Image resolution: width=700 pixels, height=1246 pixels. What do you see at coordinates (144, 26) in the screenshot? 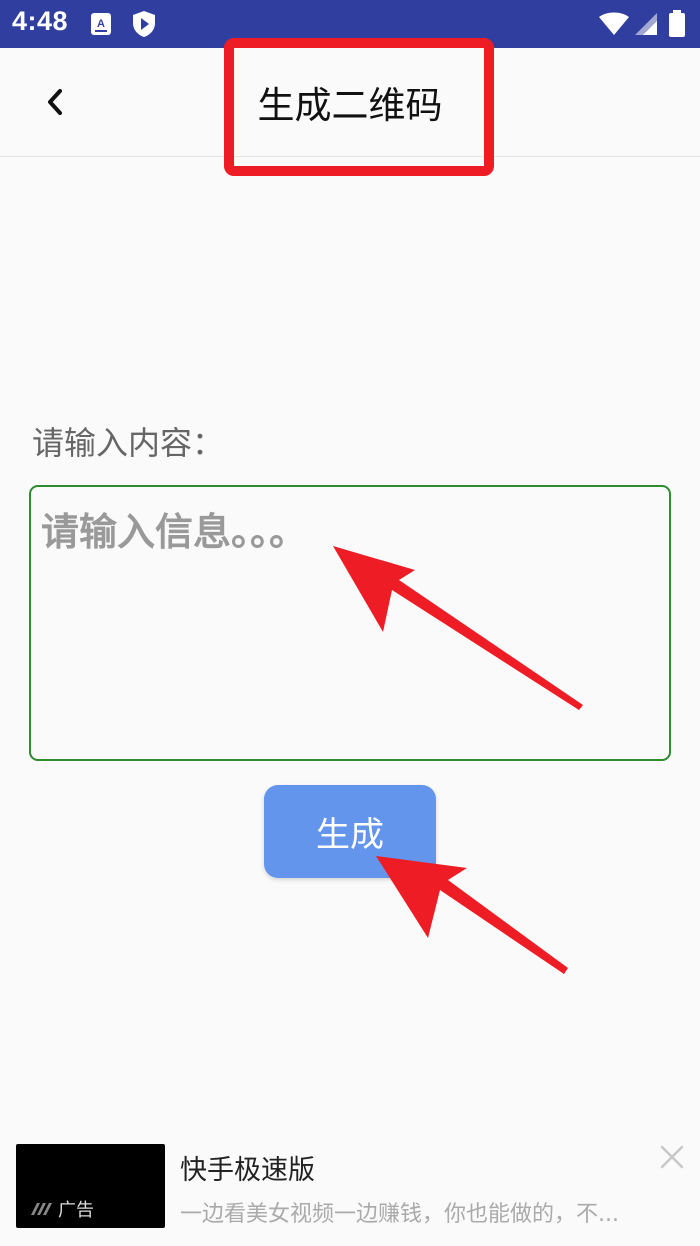
I see `shield-play-icon` at bounding box center [144, 26].